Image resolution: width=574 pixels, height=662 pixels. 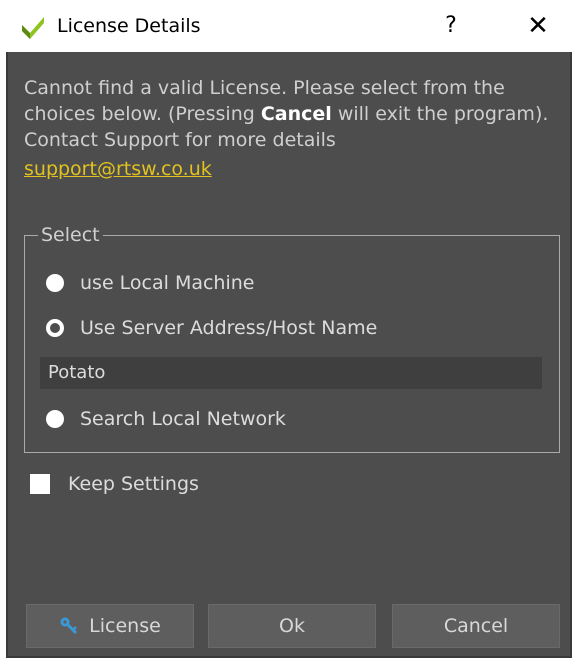 What do you see at coordinates (183, 419) in the screenshot?
I see `radio-label: Search Local Network` at bounding box center [183, 419].